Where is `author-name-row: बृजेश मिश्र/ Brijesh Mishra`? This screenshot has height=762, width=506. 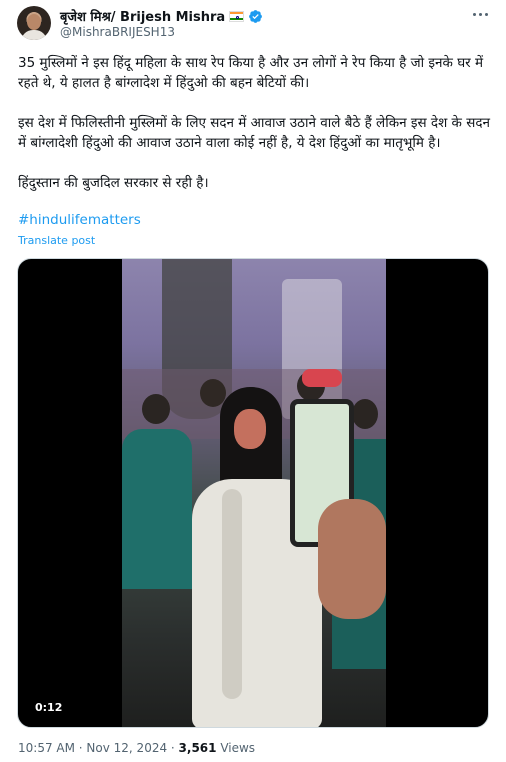
author-name-row: बृजेश मिश्र/ Brijesh Mishra is located at coordinates (161, 16).